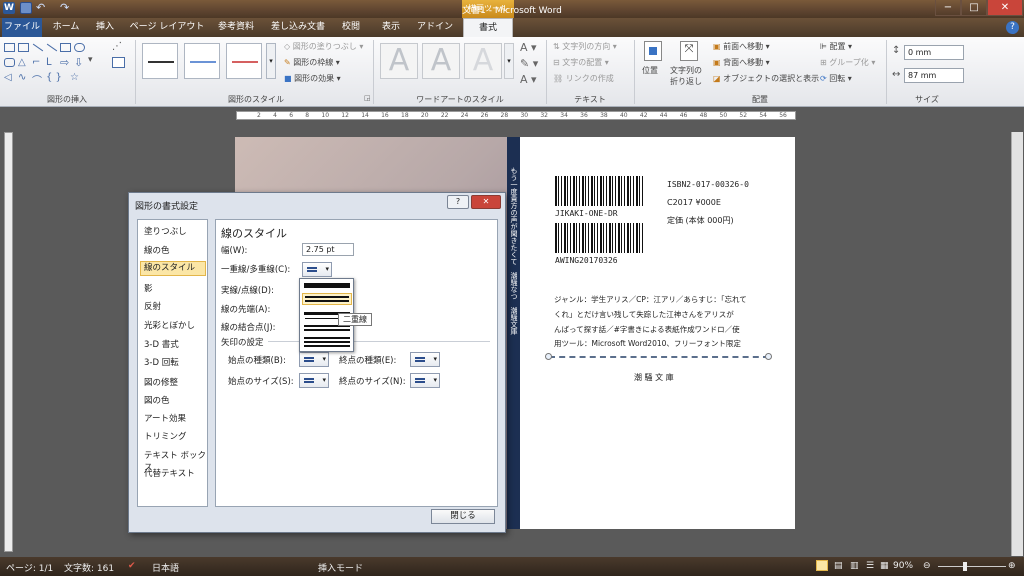 This screenshot has width=1024, height=576. What do you see at coordinates (74, 77) in the screenshot?
I see `star-shape-icon: ☆` at bounding box center [74, 77].